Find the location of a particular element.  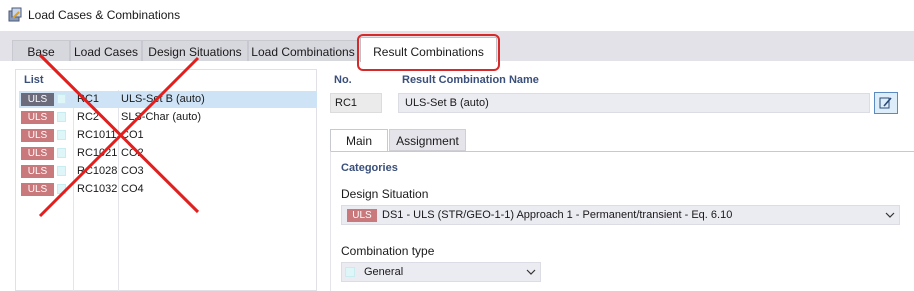

edit-name-button is located at coordinates (886, 103).